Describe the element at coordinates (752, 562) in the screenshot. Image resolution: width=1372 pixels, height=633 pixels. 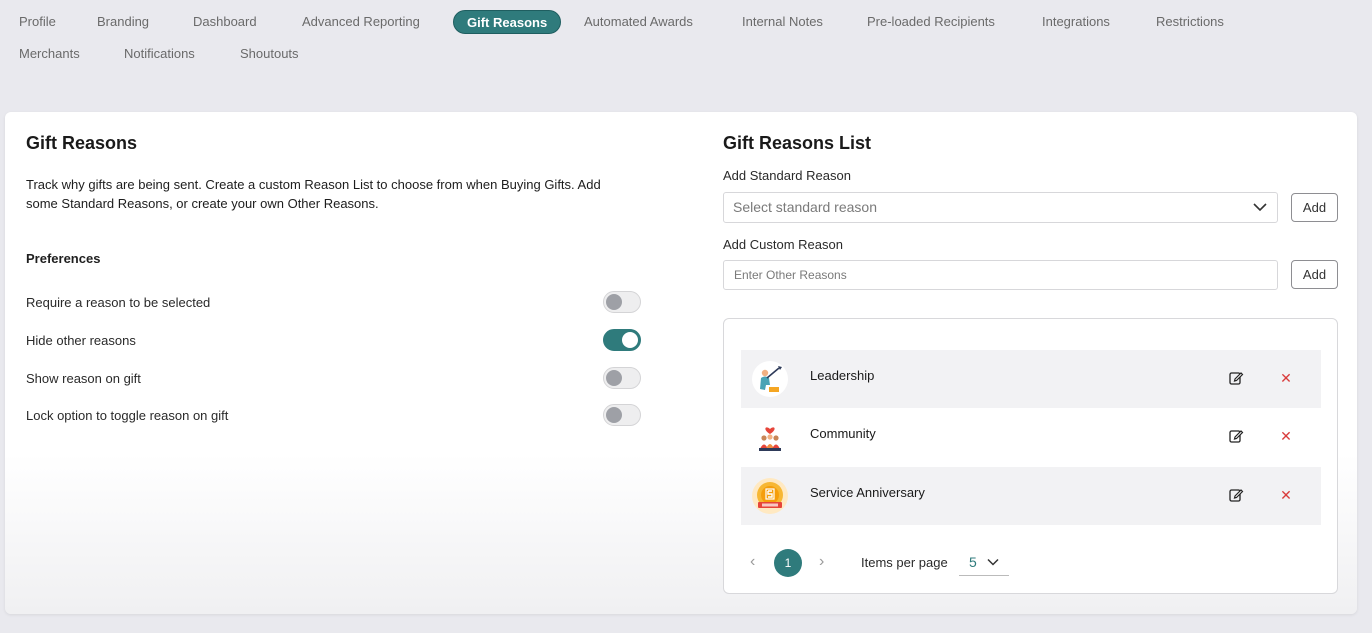
I see `prev-page-icon: ‹` at that location.